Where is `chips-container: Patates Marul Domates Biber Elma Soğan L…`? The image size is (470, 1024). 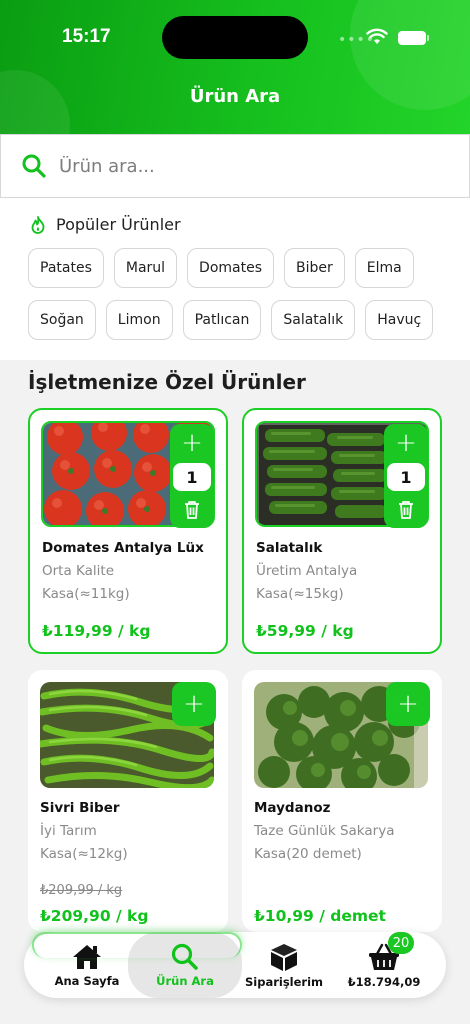 chips-container: Patates Marul Domates Biber Elma Soğan L… is located at coordinates (221, 279).